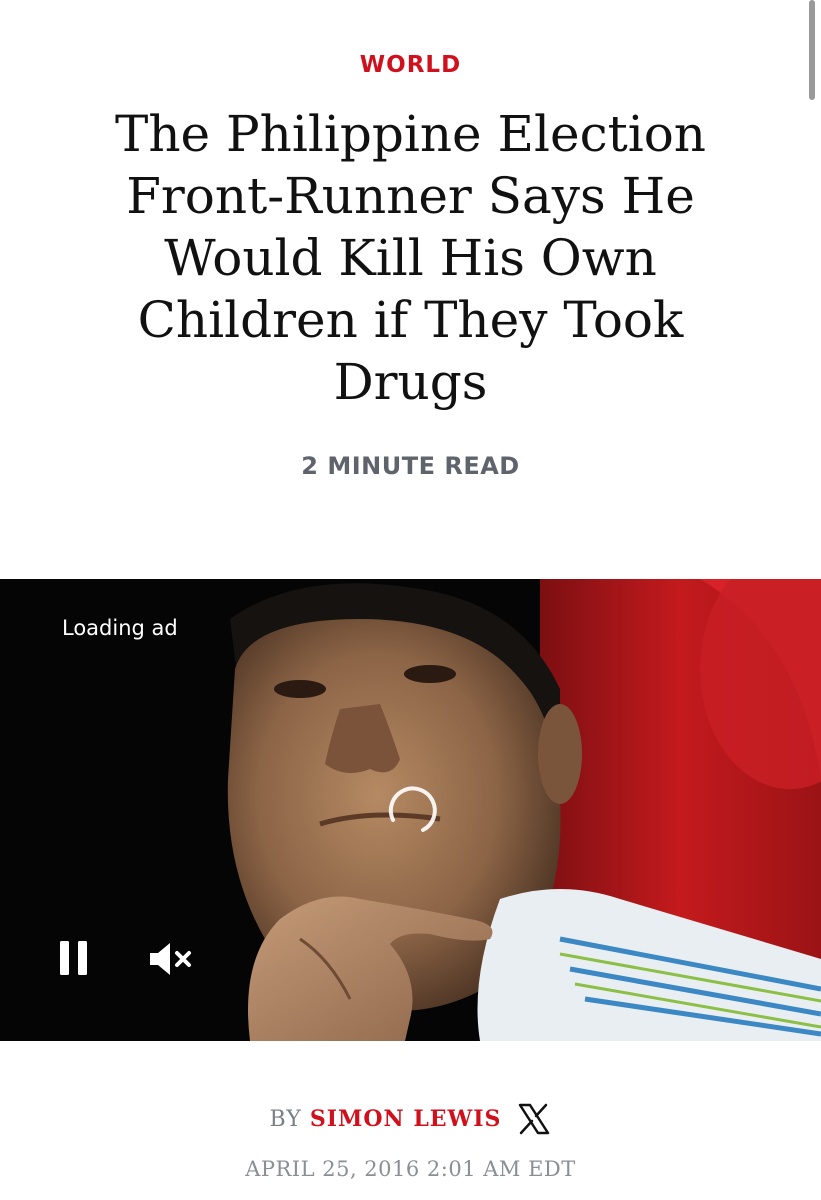  Describe the element at coordinates (812, 50) in the screenshot. I see `page-scrollbar` at that location.